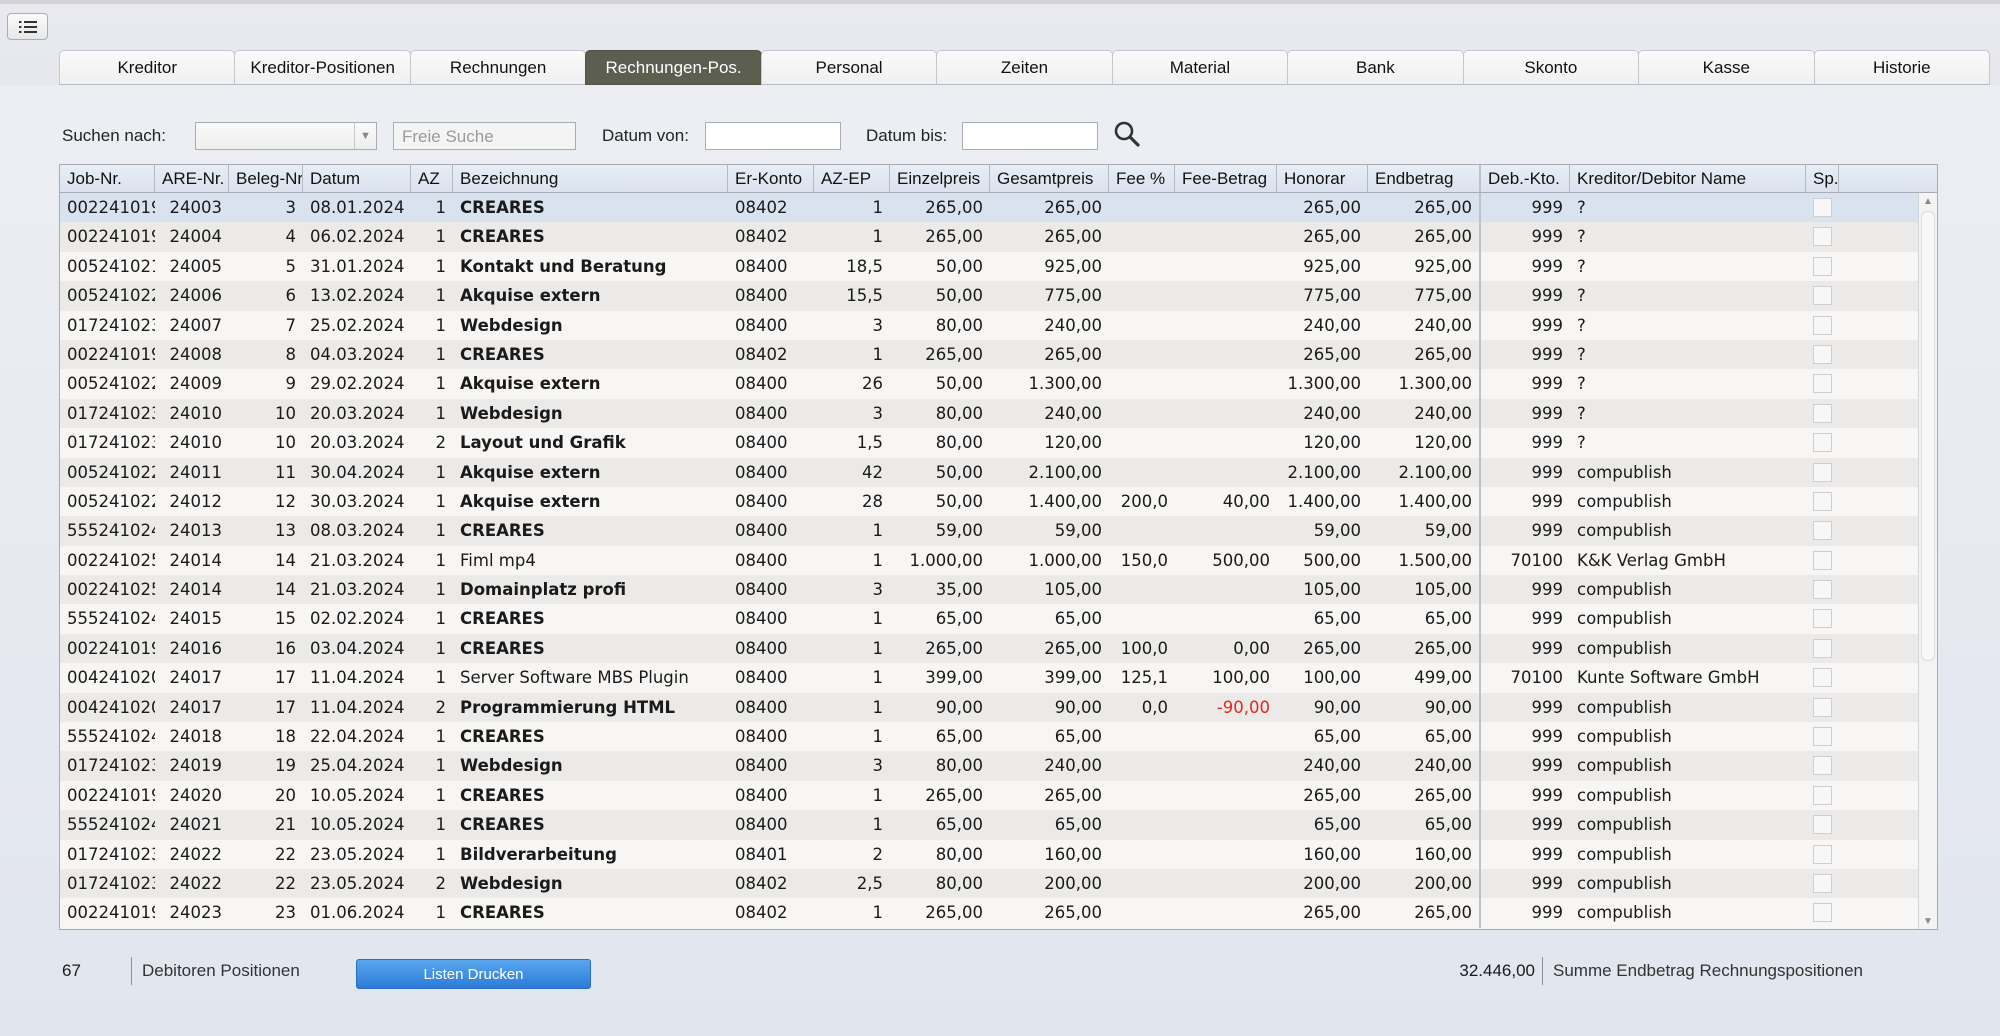 This screenshot has width=2000, height=1036. Describe the element at coordinates (771, 178) in the screenshot. I see `header-col-er-konto: Er-Konto` at that location.